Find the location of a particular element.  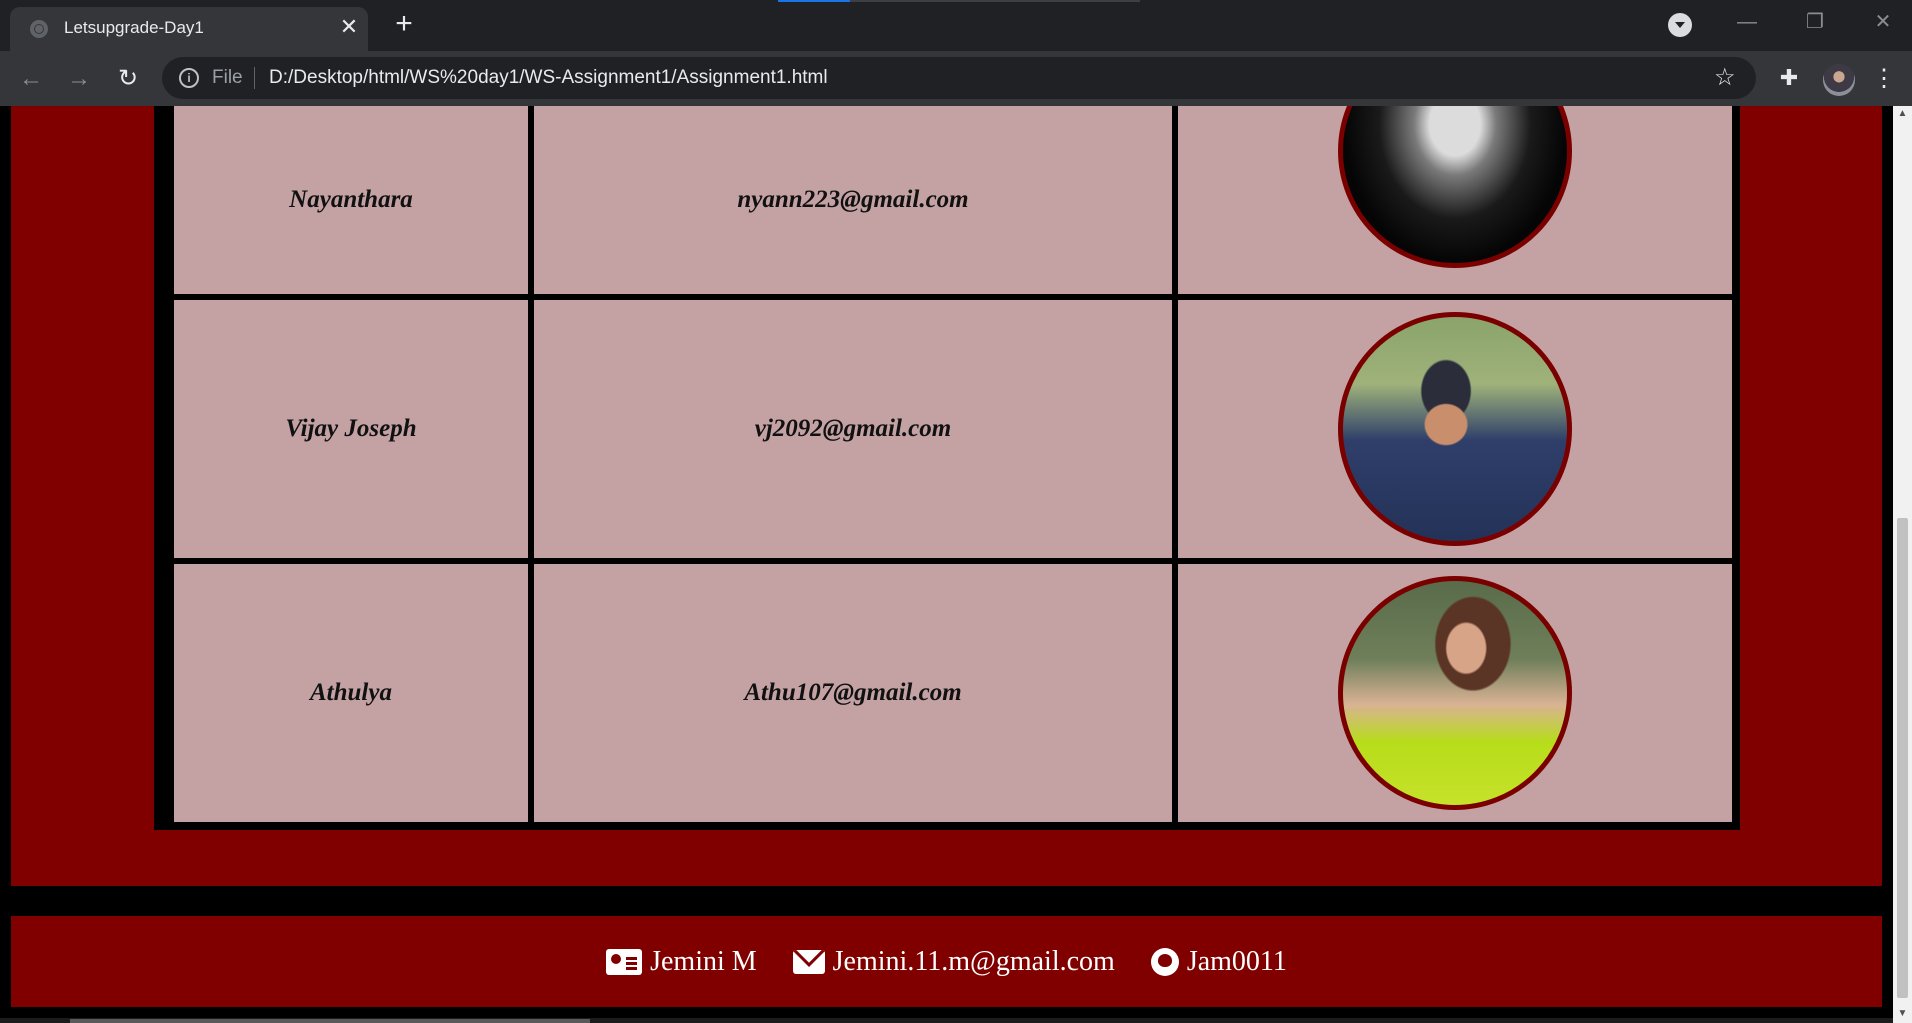

contact-email: nyann223@gmail.com is located at coordinates (853, 199).